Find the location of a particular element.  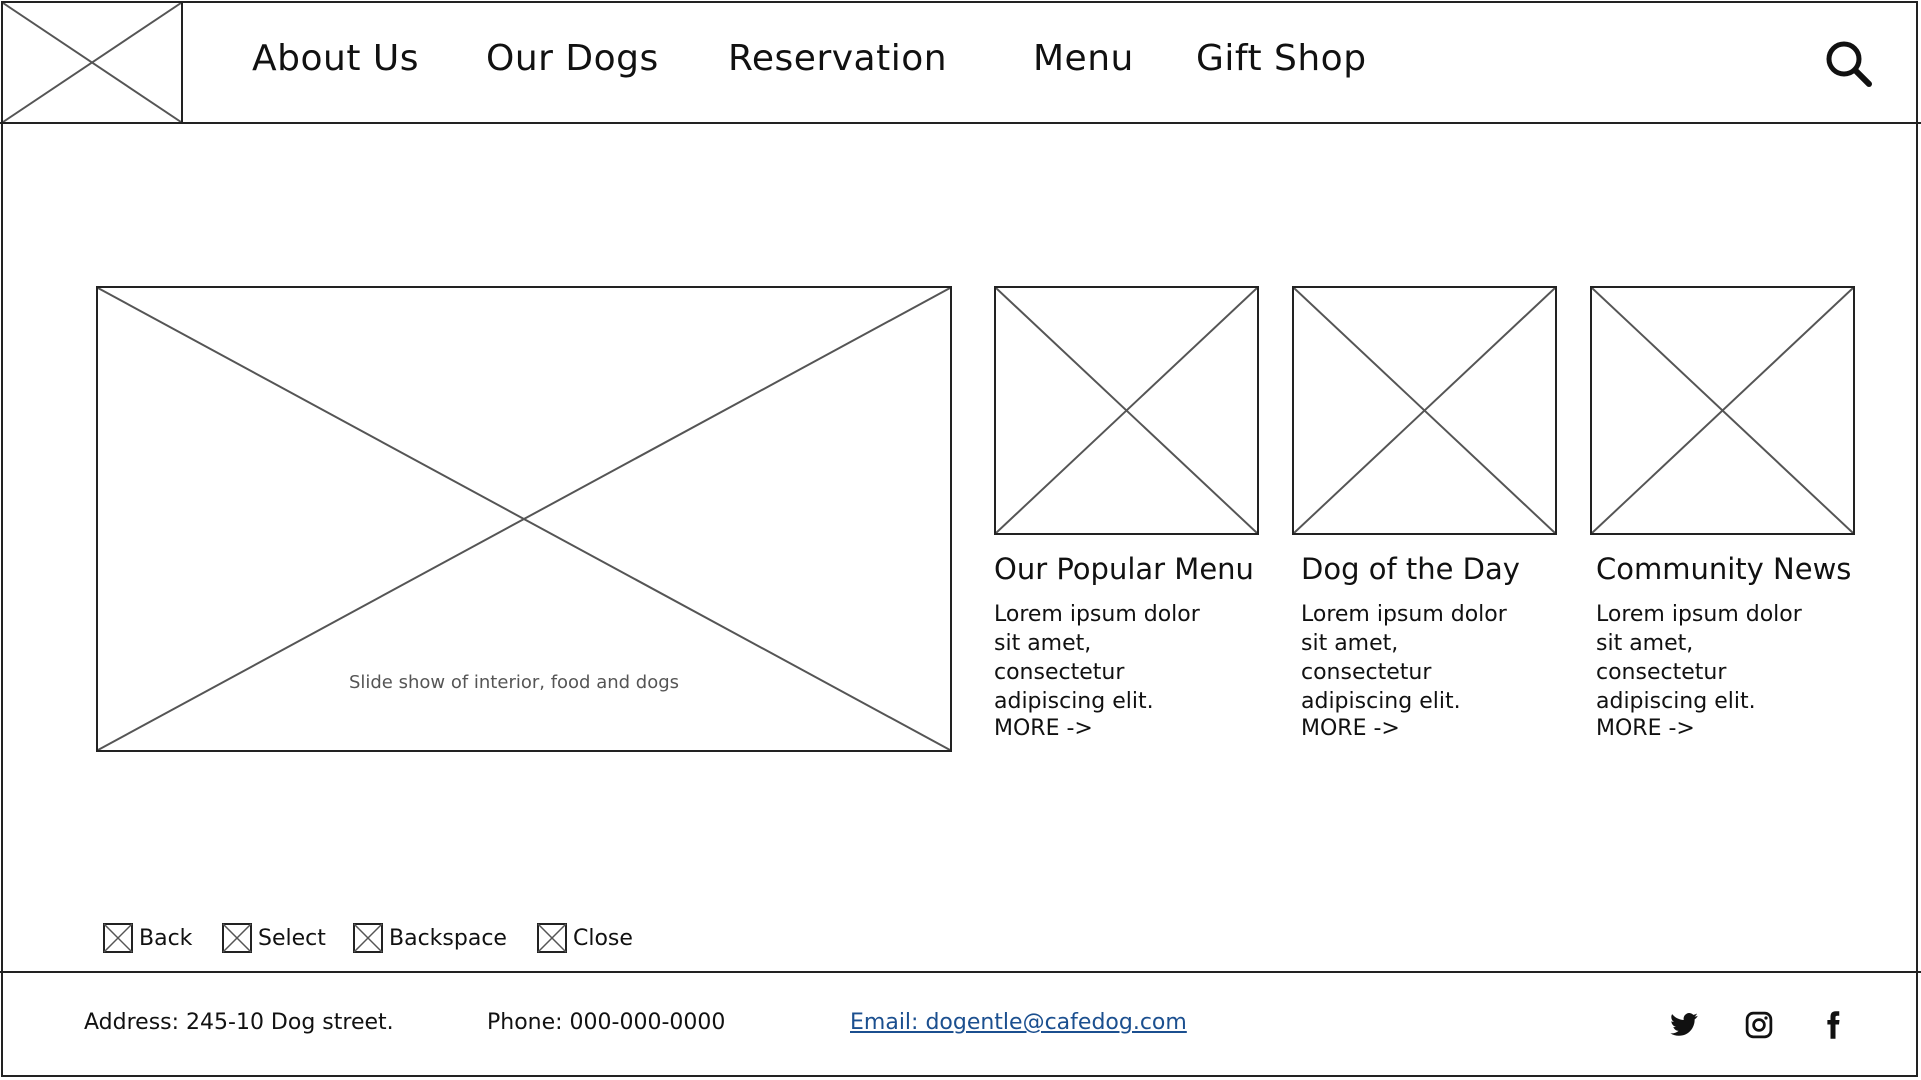

card-image-community-news is located at coordinates (1722, 410).